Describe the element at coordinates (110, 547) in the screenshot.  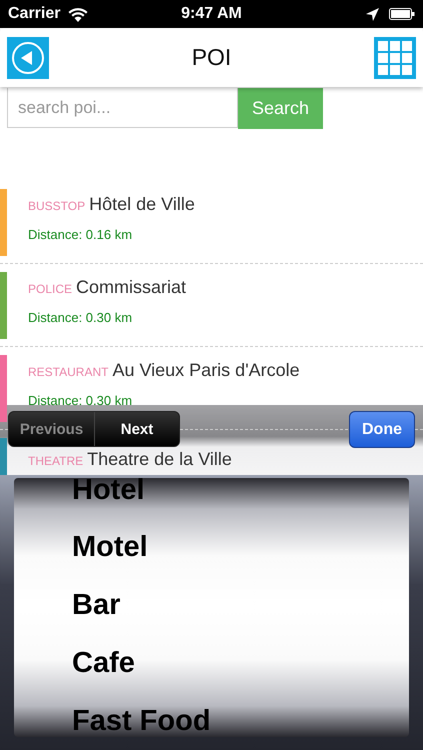
I see `picker-option: Motel` at that location.